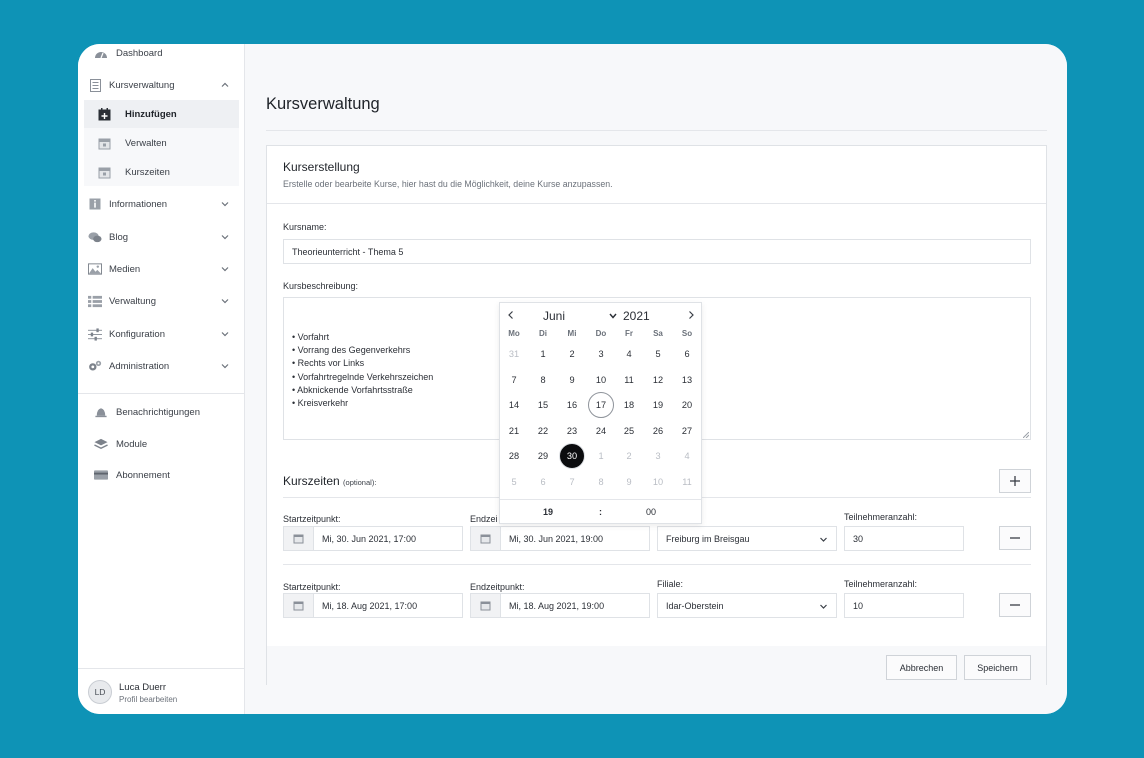 The image size is (1144, 758). I want to click on sidebar-item-medien: Medien, so click(162, 269).